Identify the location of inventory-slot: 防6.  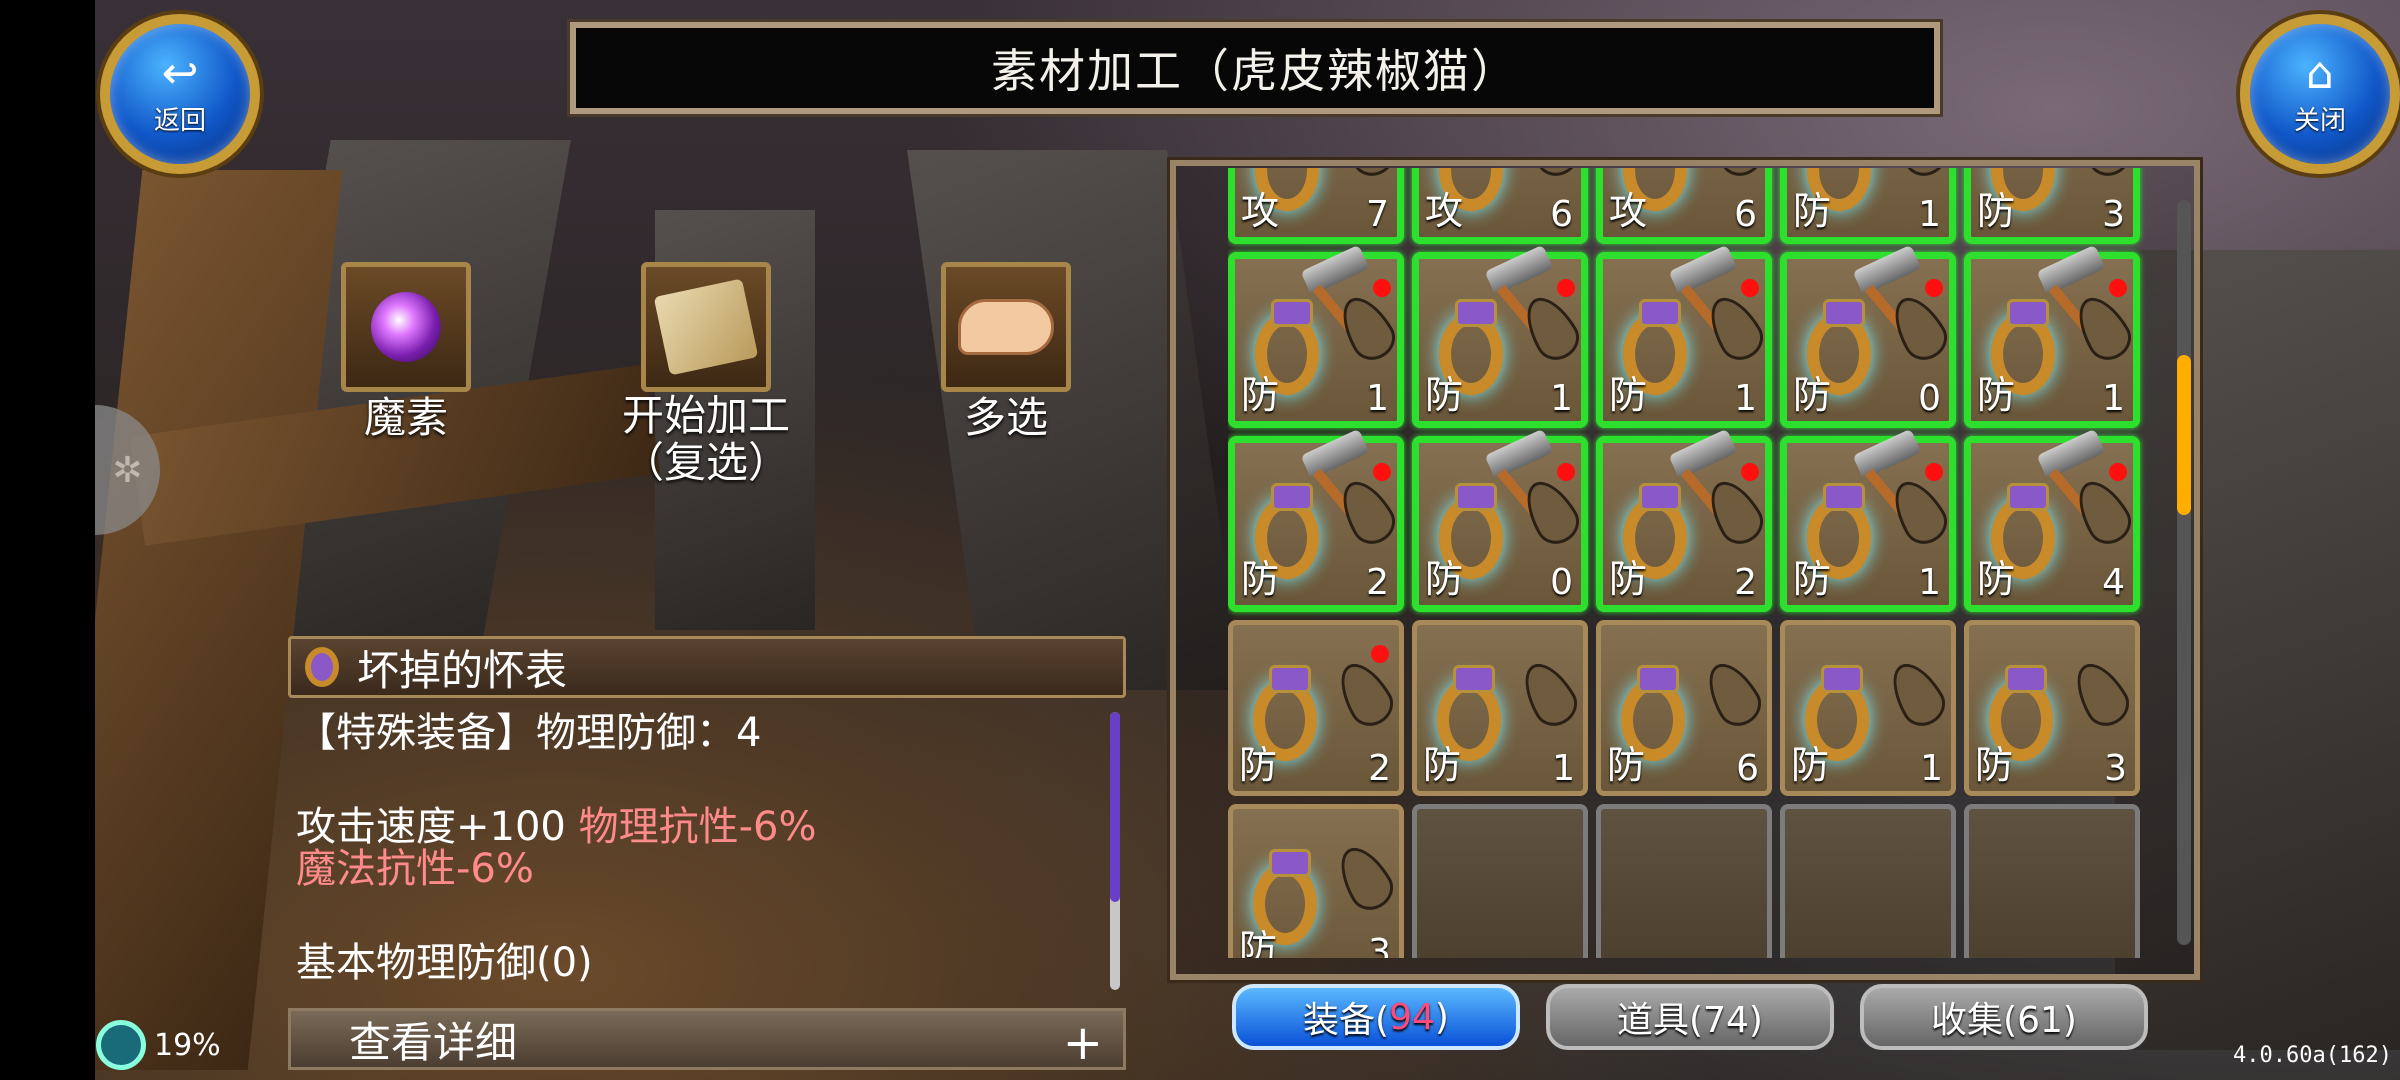
(1684, 708).